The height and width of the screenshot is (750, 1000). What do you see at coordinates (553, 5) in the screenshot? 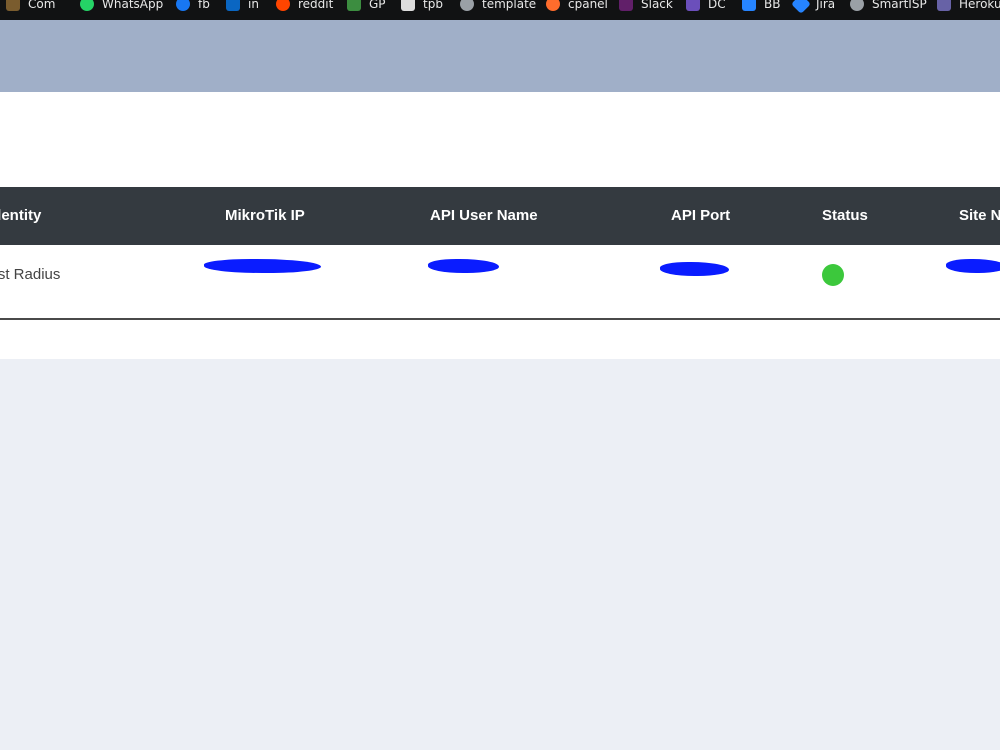
I see `cpanel-icon` at bounding box center [553, 5].